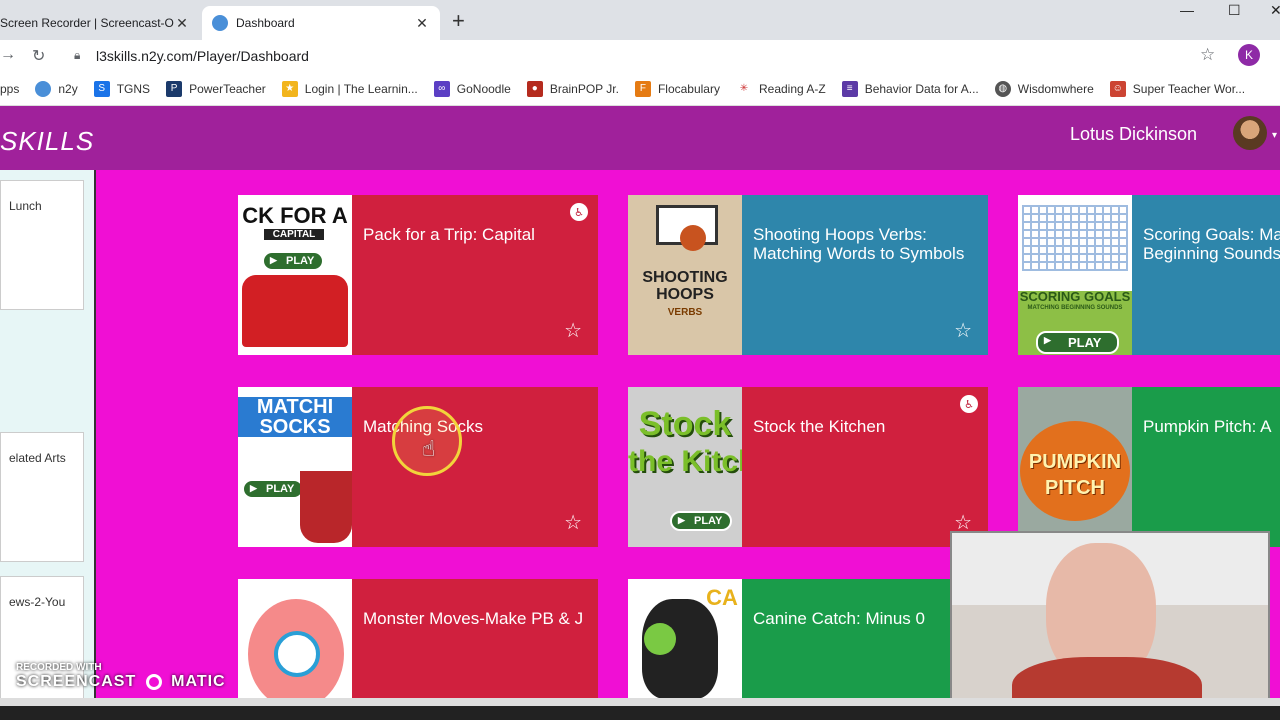 The image size is (1280, 720). I want to click on sidebar-card-related-arts: elated Arts, so click(42, 497).